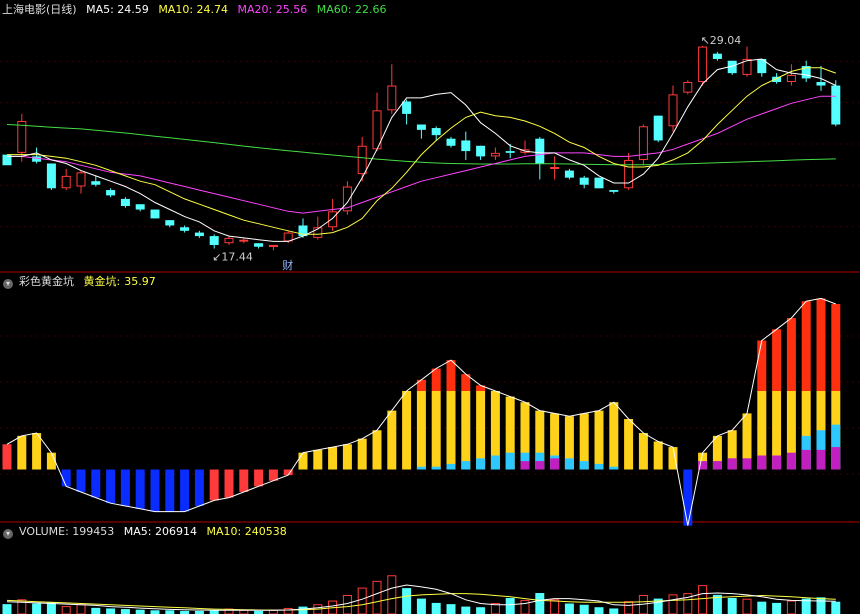 The image size is (860, 614). Describe the element at coordinates (721, 40) in the screenshot. I see `high-price-label: ↖29.04` at that location.